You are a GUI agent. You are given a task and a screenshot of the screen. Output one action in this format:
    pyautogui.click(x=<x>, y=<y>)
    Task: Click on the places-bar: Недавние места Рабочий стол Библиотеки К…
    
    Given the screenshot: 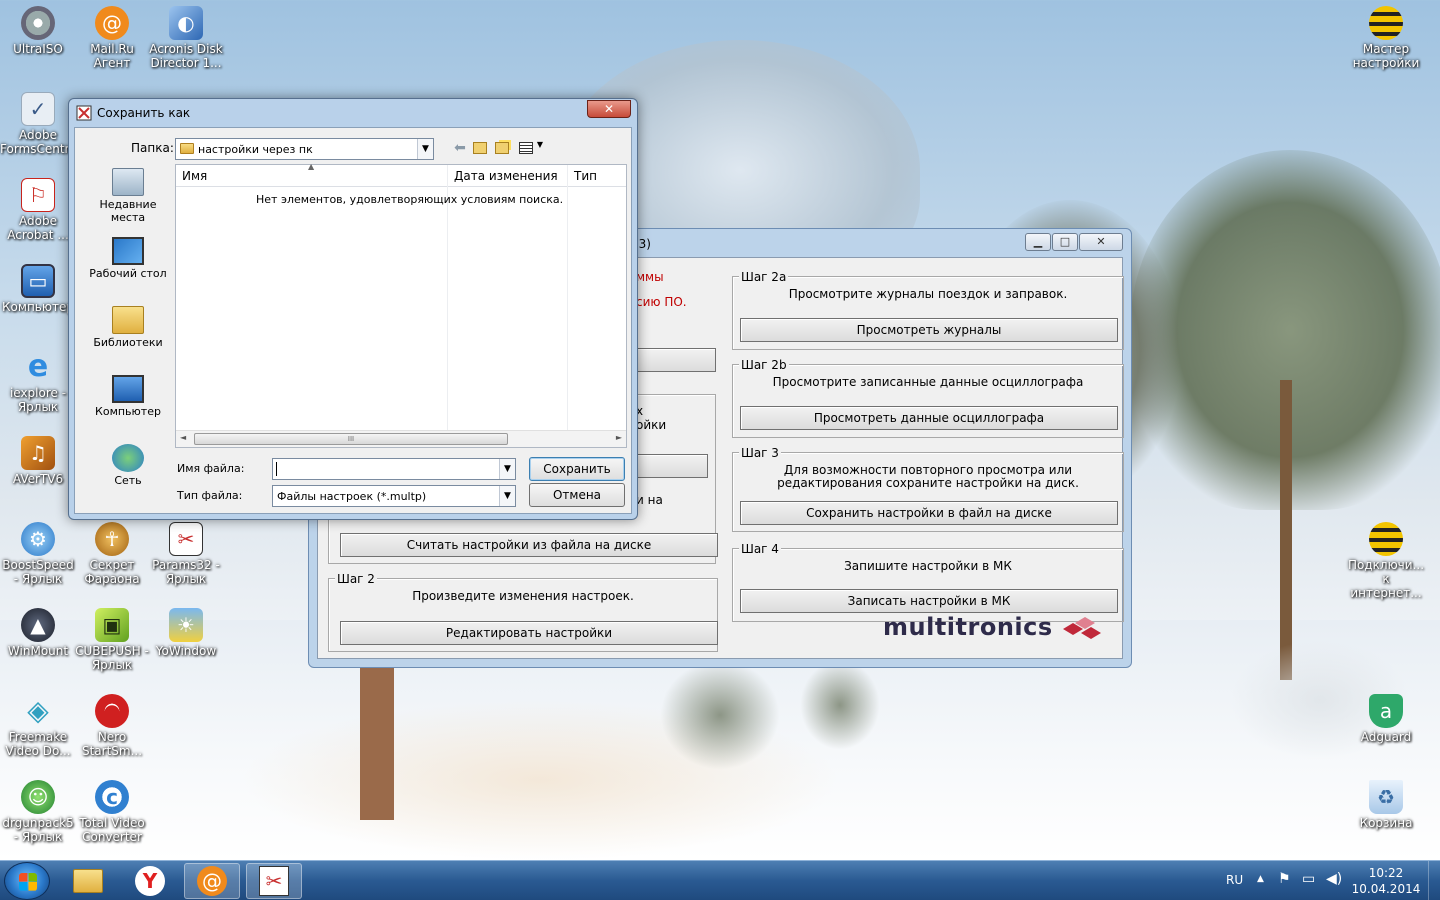 What is the action you would take?
    pyautogui.click(x=128, y=336)
    